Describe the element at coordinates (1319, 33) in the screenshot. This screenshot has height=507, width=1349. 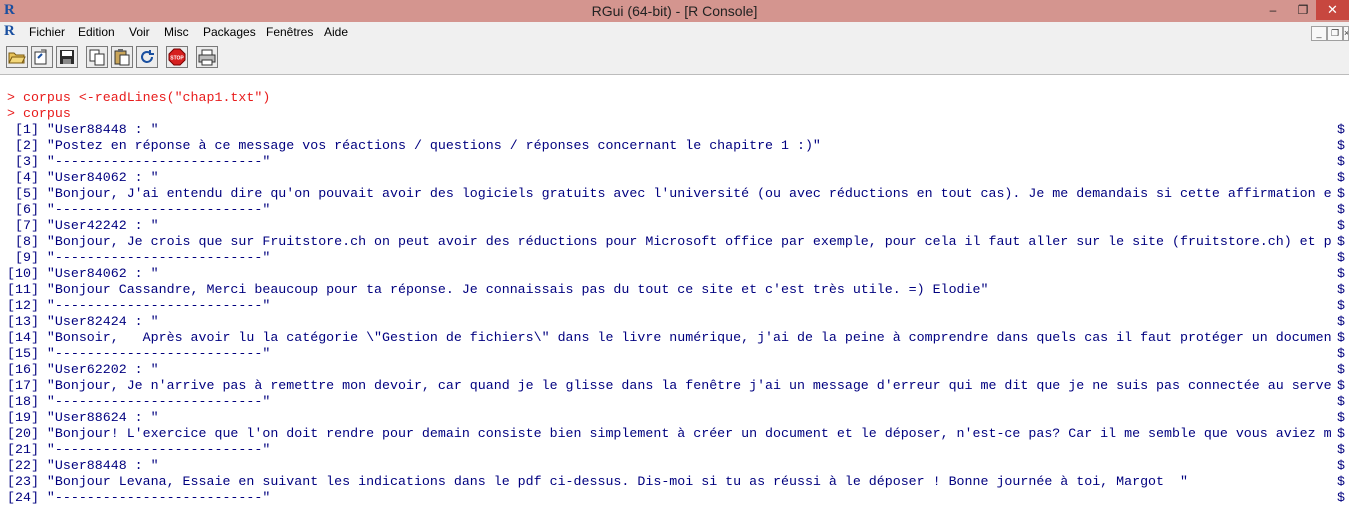
I see `mdi-minimize-button: _` at that location.